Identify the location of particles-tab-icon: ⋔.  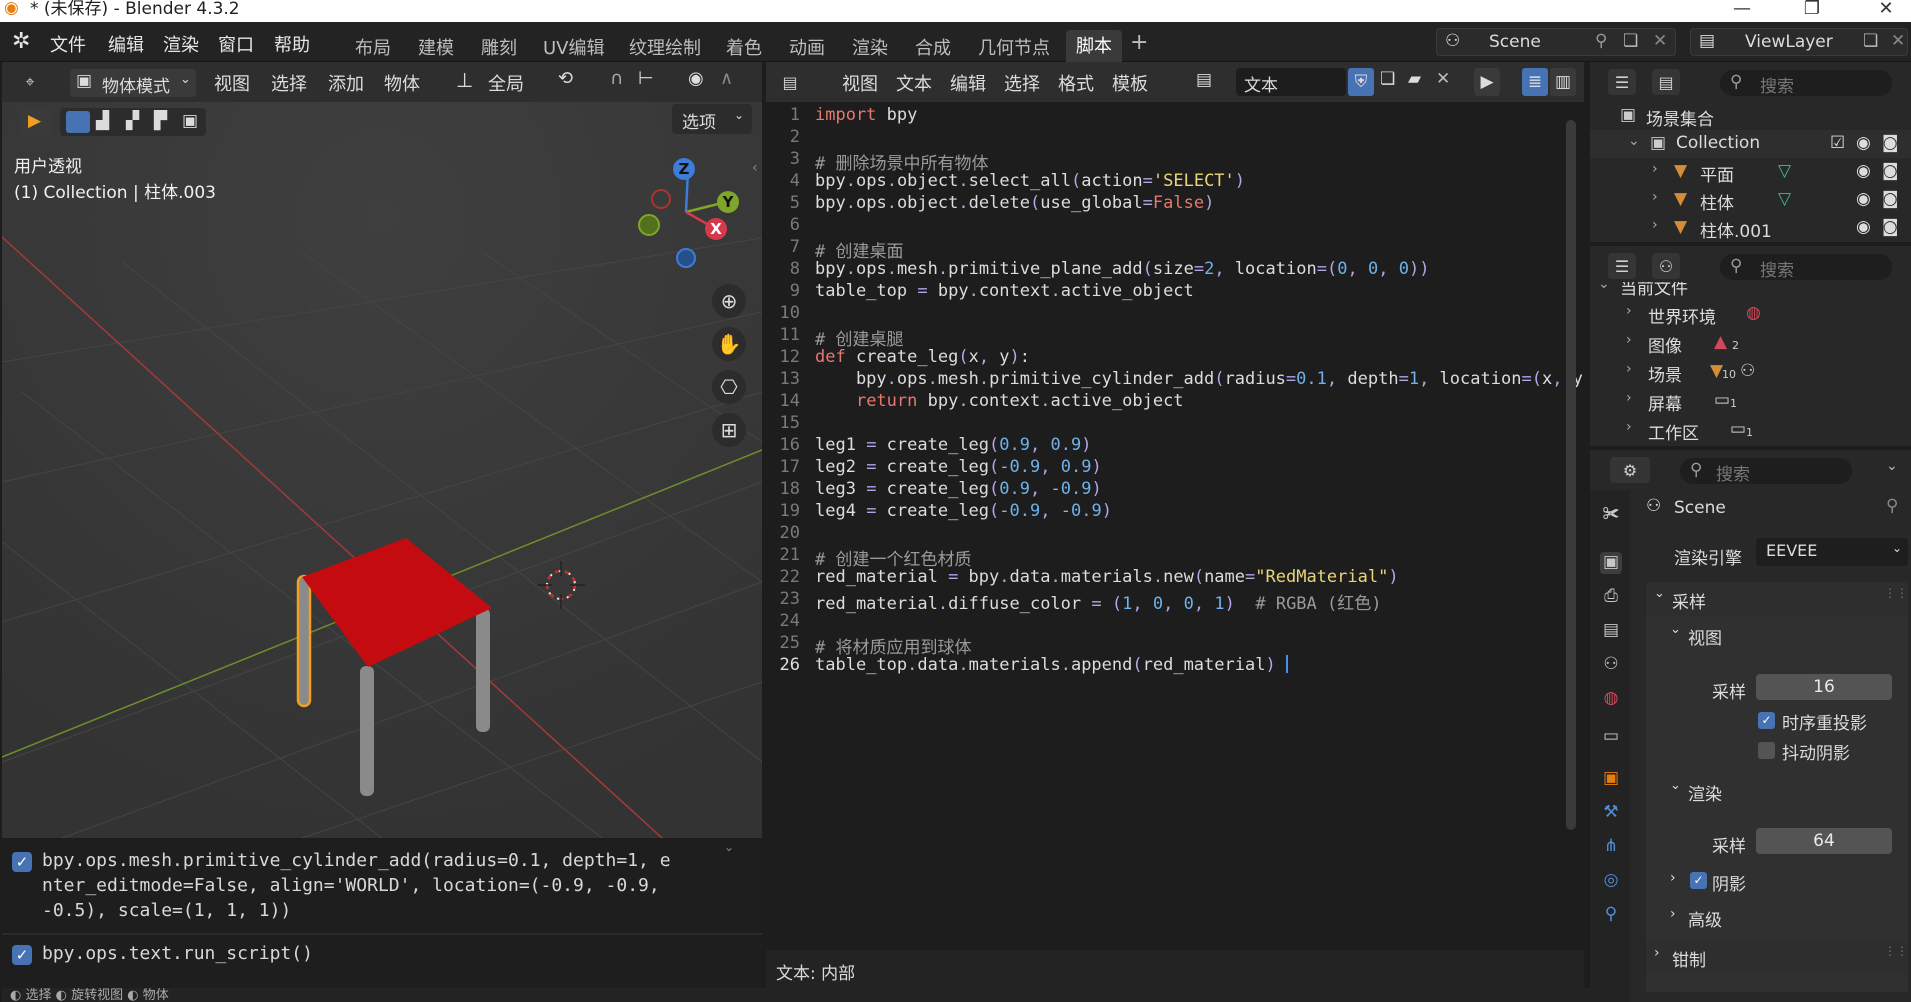
(1611, 847).